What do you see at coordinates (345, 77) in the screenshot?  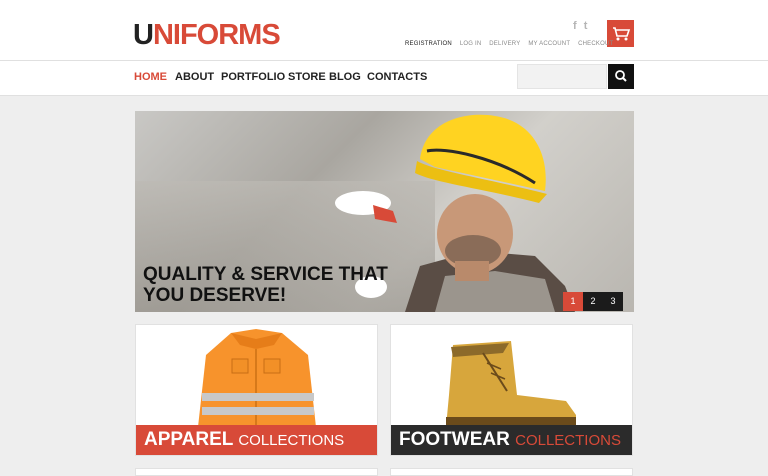 I see `nav-blog: BLOG` at bounding box center [345, 77].